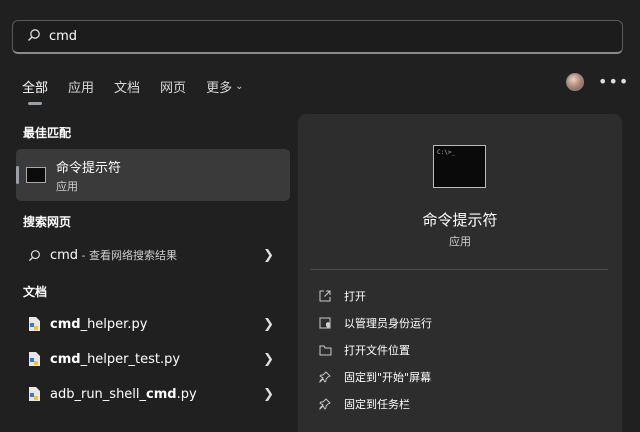 The image size is (640, 432). I want to click on tab-more-label: 更多, so click(219, 88).